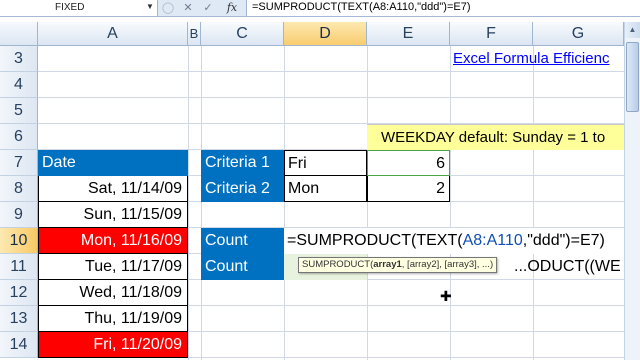  What do you see at coordinates (443, 8) in the screenshot?
I see `formula-input: =SUMPRODUCT(TEXT(A8:A110,"ddd")=E7)` at bounding box center [443, 8].